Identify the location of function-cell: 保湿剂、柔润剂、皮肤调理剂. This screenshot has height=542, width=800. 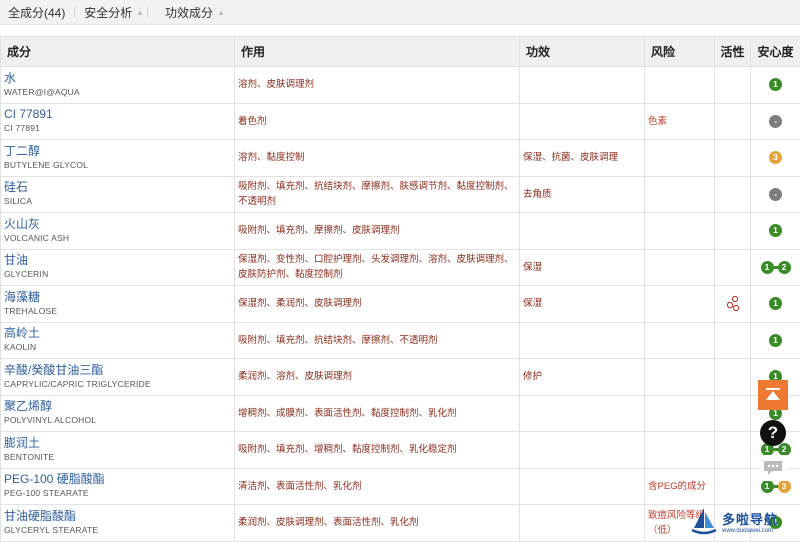
(377, 304).